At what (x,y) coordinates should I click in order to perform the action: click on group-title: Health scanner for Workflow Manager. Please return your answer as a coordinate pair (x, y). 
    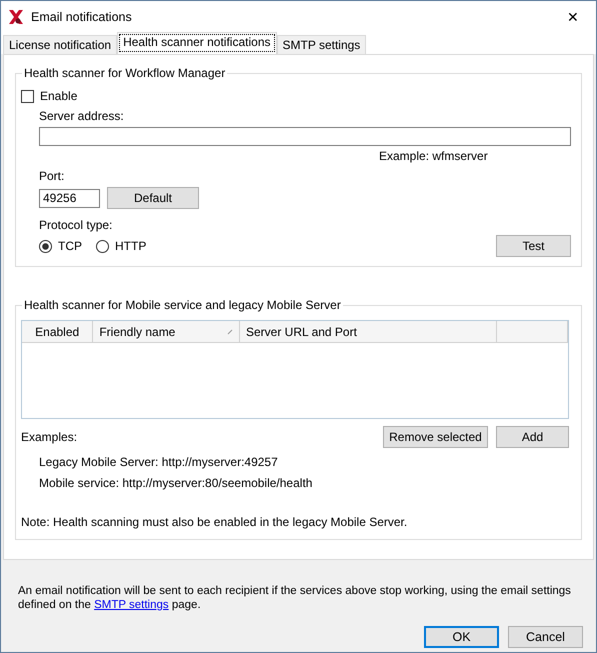
    Looking at the image, I should click on (125, 73).